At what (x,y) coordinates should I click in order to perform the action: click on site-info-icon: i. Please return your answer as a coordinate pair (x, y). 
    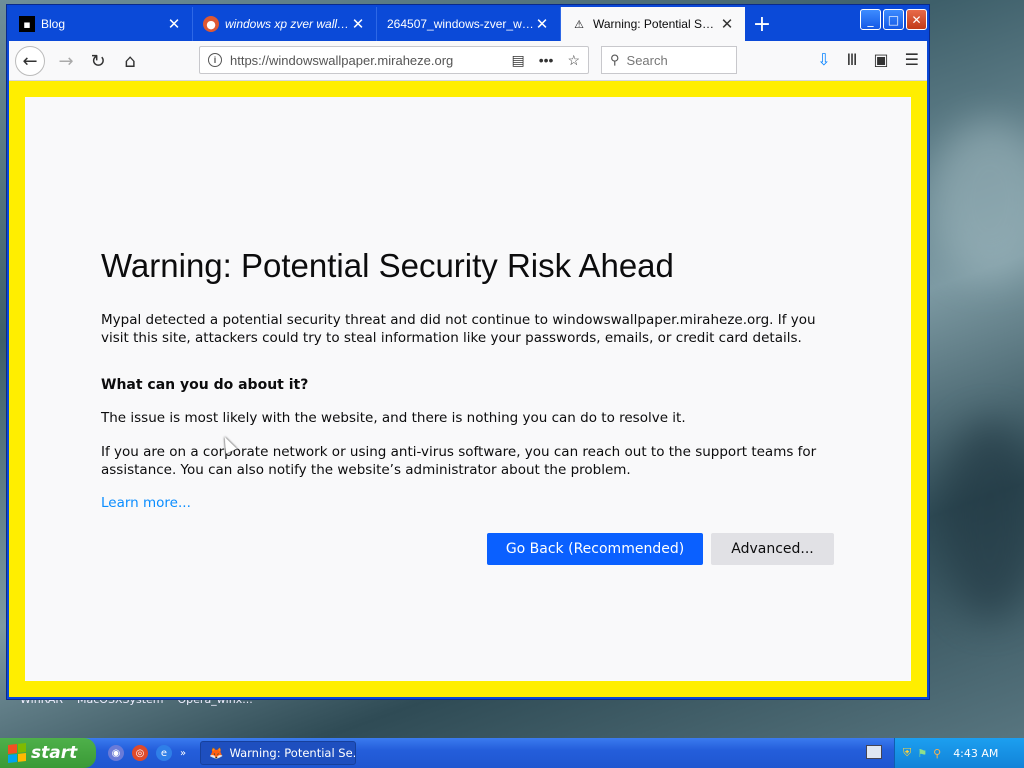
    Looking at the image, I should click on (215, 60).